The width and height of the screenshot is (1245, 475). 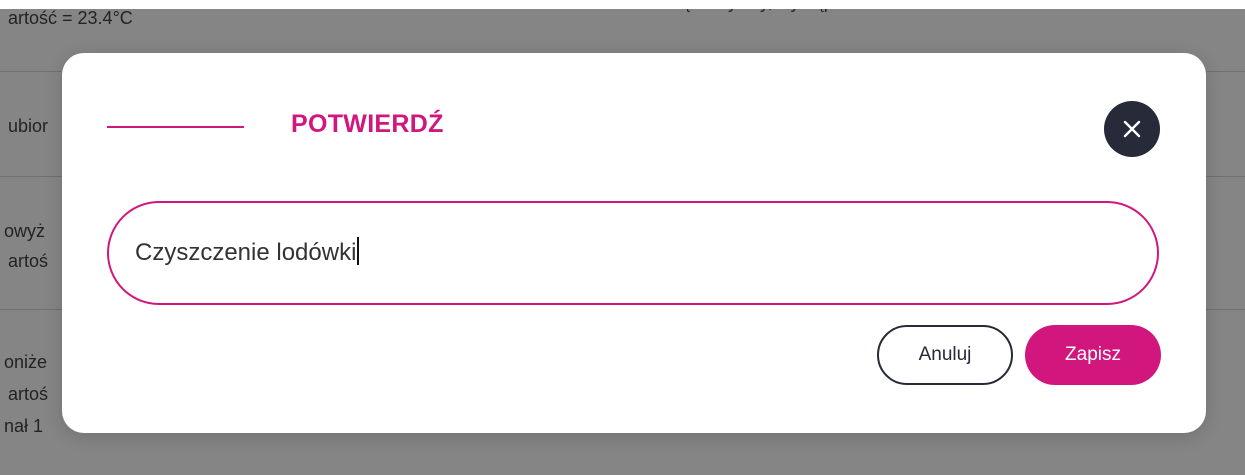 What do you see at coordinates (358, 251) in the screenshot?
I see `text-caret` at bounding box center [358, 251].